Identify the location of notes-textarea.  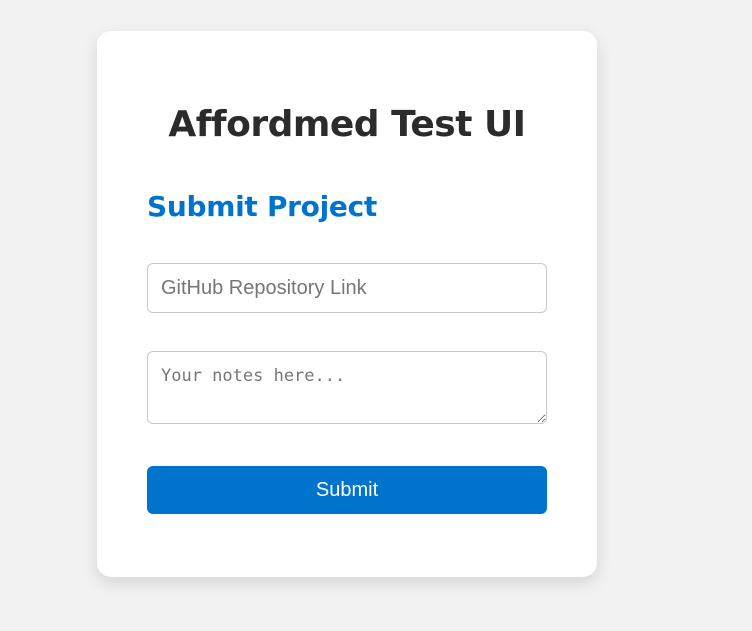
(347, 387).